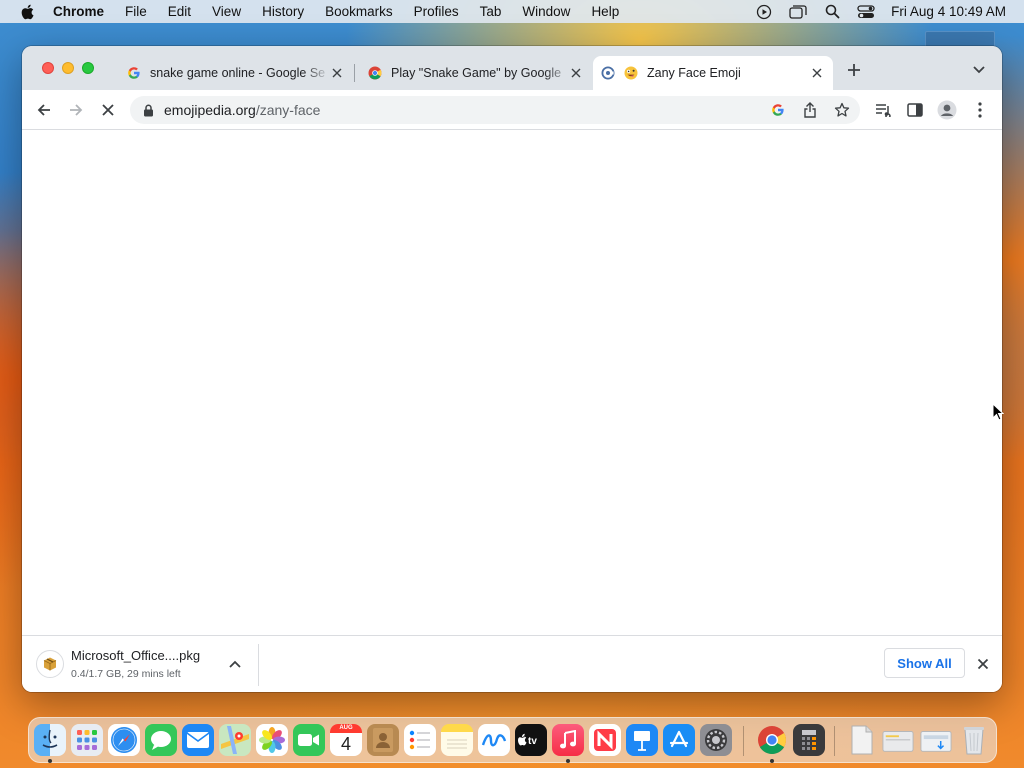 The height and width of the screenshot is (768, 1024). Describe the element at coordinates (608, 73) in the screenshot. I see `emojipedia-icon` at that location.